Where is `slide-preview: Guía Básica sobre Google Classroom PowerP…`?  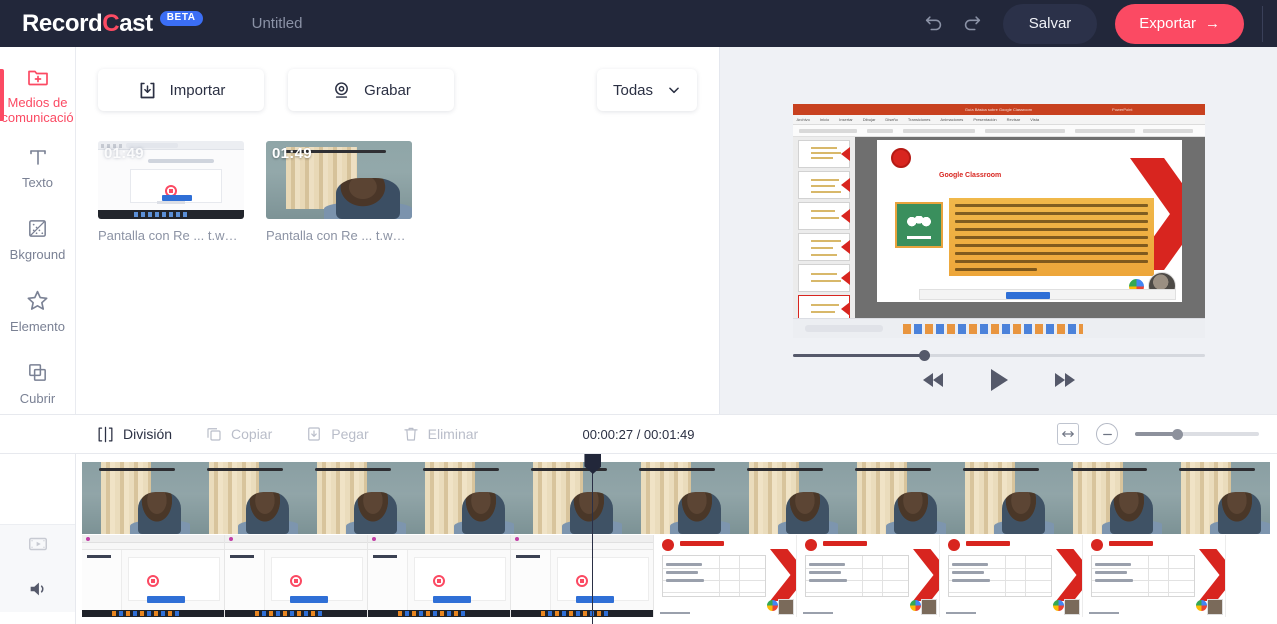
slide-preview: Guía Básica sobre Google Classroom PowerP… is located at coordinates (998, 221).